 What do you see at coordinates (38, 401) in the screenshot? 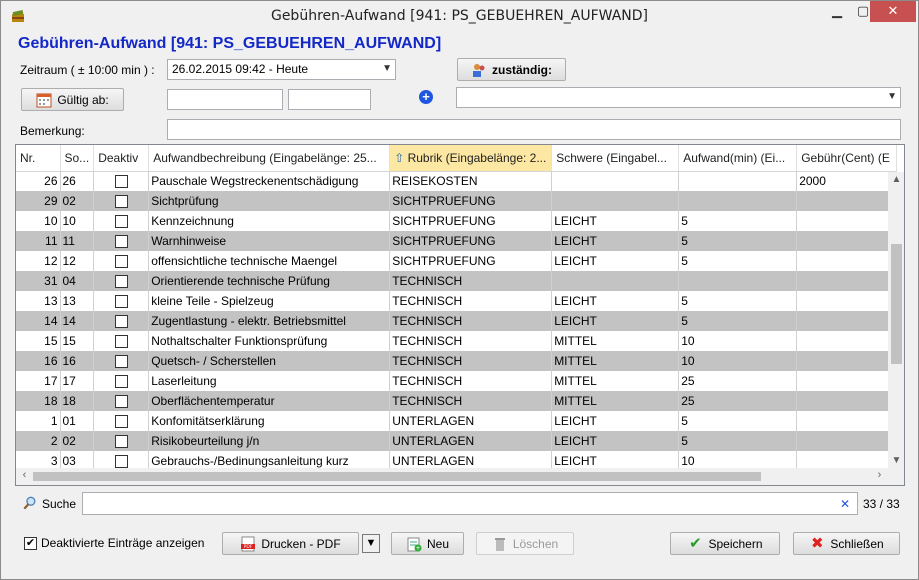
I see `cell-nr: 18` at bounding box center [38, 401].